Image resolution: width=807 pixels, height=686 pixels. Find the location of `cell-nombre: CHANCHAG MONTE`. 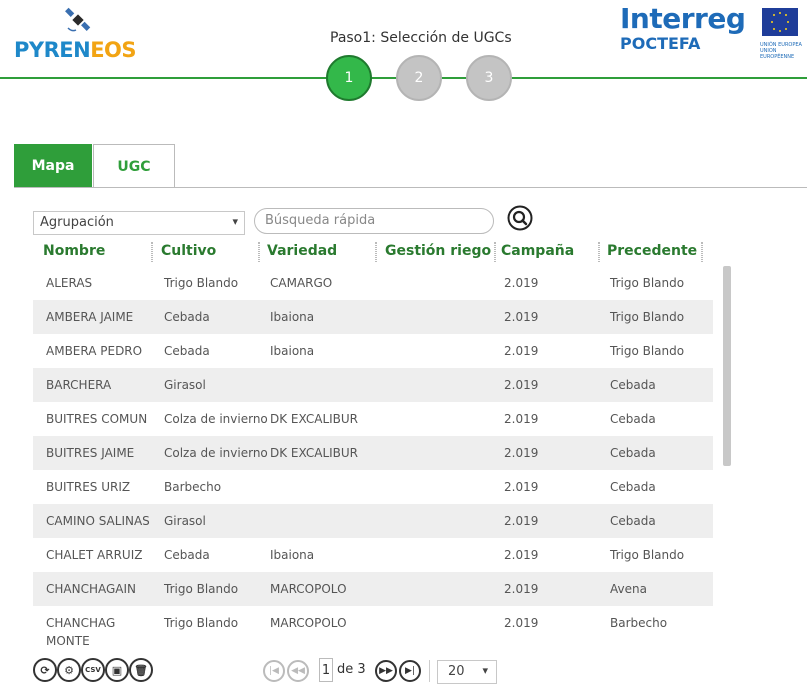

cell-nombre: CHANCHAG MONTE is located at coordinates (81, 632).